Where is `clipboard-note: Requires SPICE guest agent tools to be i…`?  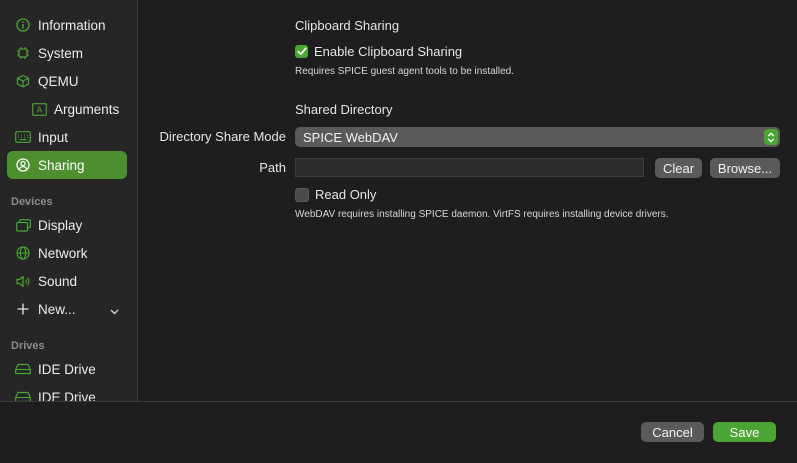
clipboard-note: Requires SPICE guest agent tools to be i… is located at coordinates (405, 71).